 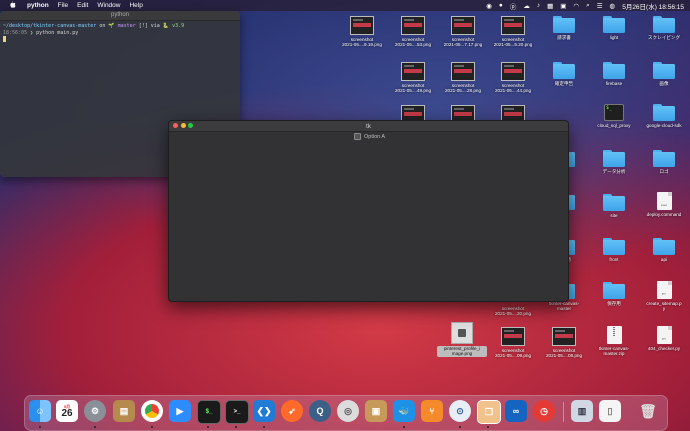 I want to click on desktop-label: ロゴ, so click(x=664, y=171).